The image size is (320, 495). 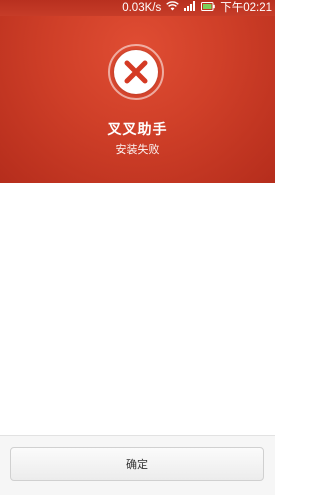 I want to click on network-speed: 0.03K/s, so click(x=142, y=8).